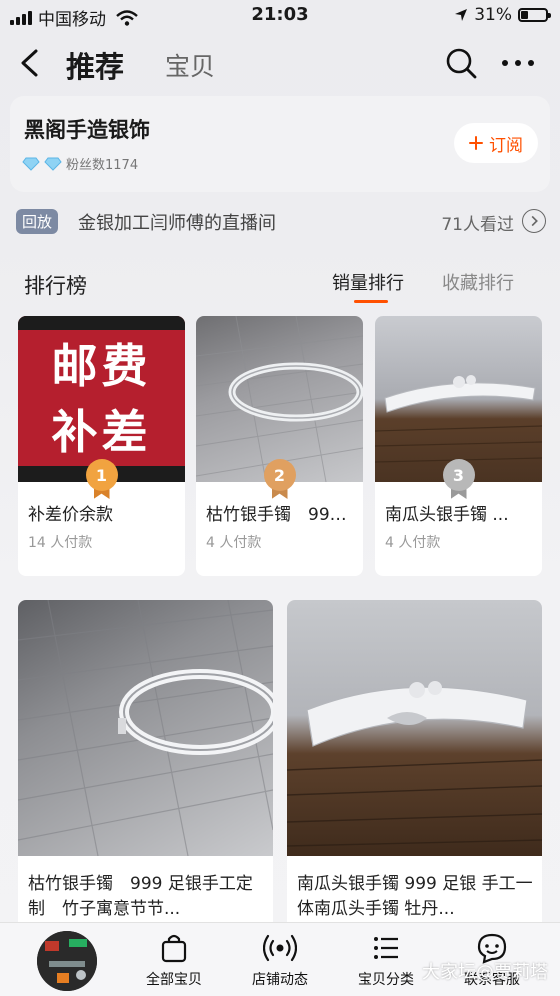 This screenshot has height=996, width=560. What do you see at coordinates (461, 15) in the screenshot?
I see `location-arrow-icon` at bounding box center [461, 15].